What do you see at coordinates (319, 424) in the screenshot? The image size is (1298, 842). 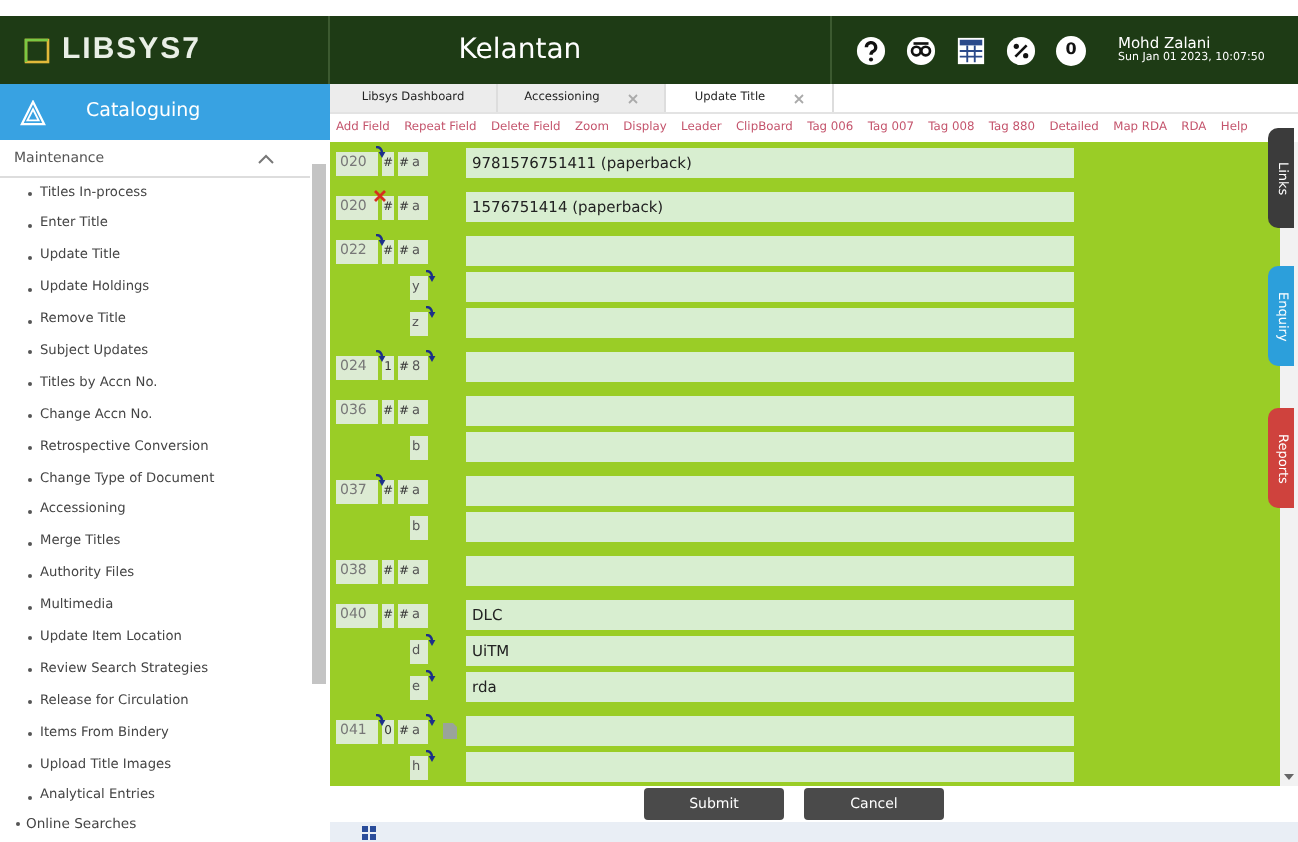 I see `scrollbar` at bounding box center [319, 424].